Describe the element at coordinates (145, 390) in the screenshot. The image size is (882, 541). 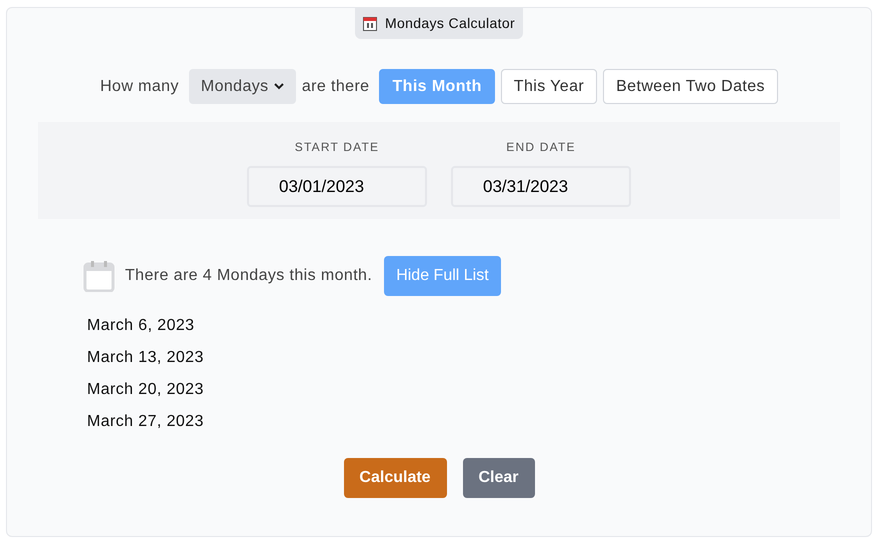
I see `monday-date: March 20, 2023` at that location.